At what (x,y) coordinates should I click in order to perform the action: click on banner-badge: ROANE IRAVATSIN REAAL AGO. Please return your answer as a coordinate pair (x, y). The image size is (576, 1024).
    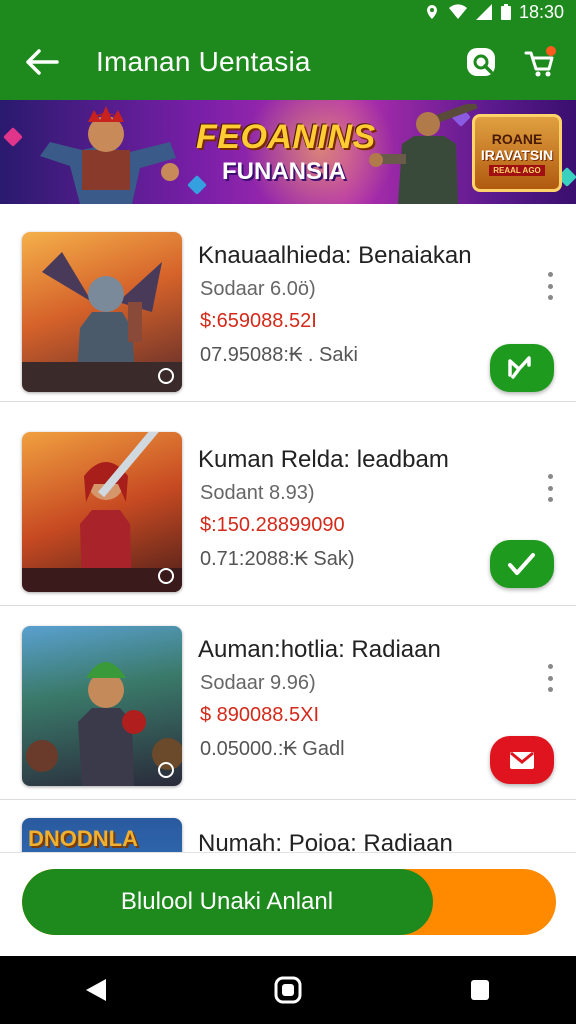
    Looking at the image, I should click on (517, 153).